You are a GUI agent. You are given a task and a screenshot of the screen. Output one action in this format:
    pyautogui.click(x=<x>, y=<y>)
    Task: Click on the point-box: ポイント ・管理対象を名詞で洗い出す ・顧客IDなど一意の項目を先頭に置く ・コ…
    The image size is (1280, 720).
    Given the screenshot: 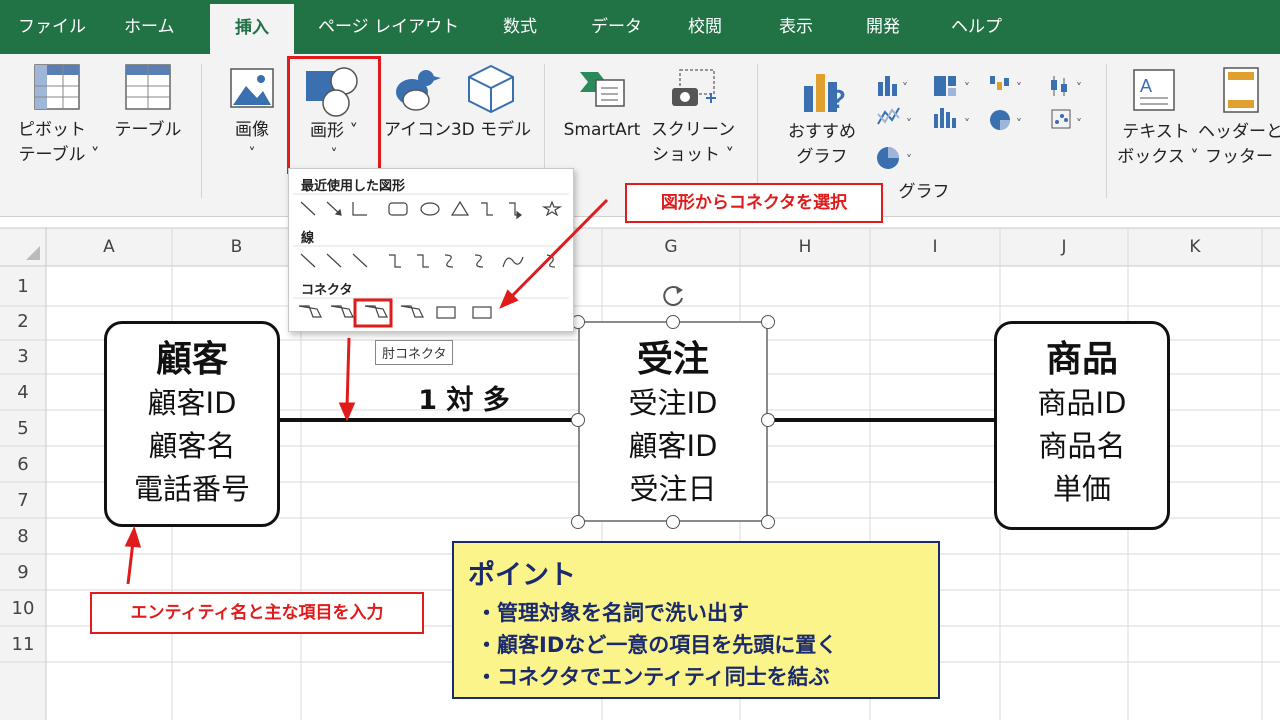 What is the action you would take?
    pyautogui.click(x=696, y=620)
    